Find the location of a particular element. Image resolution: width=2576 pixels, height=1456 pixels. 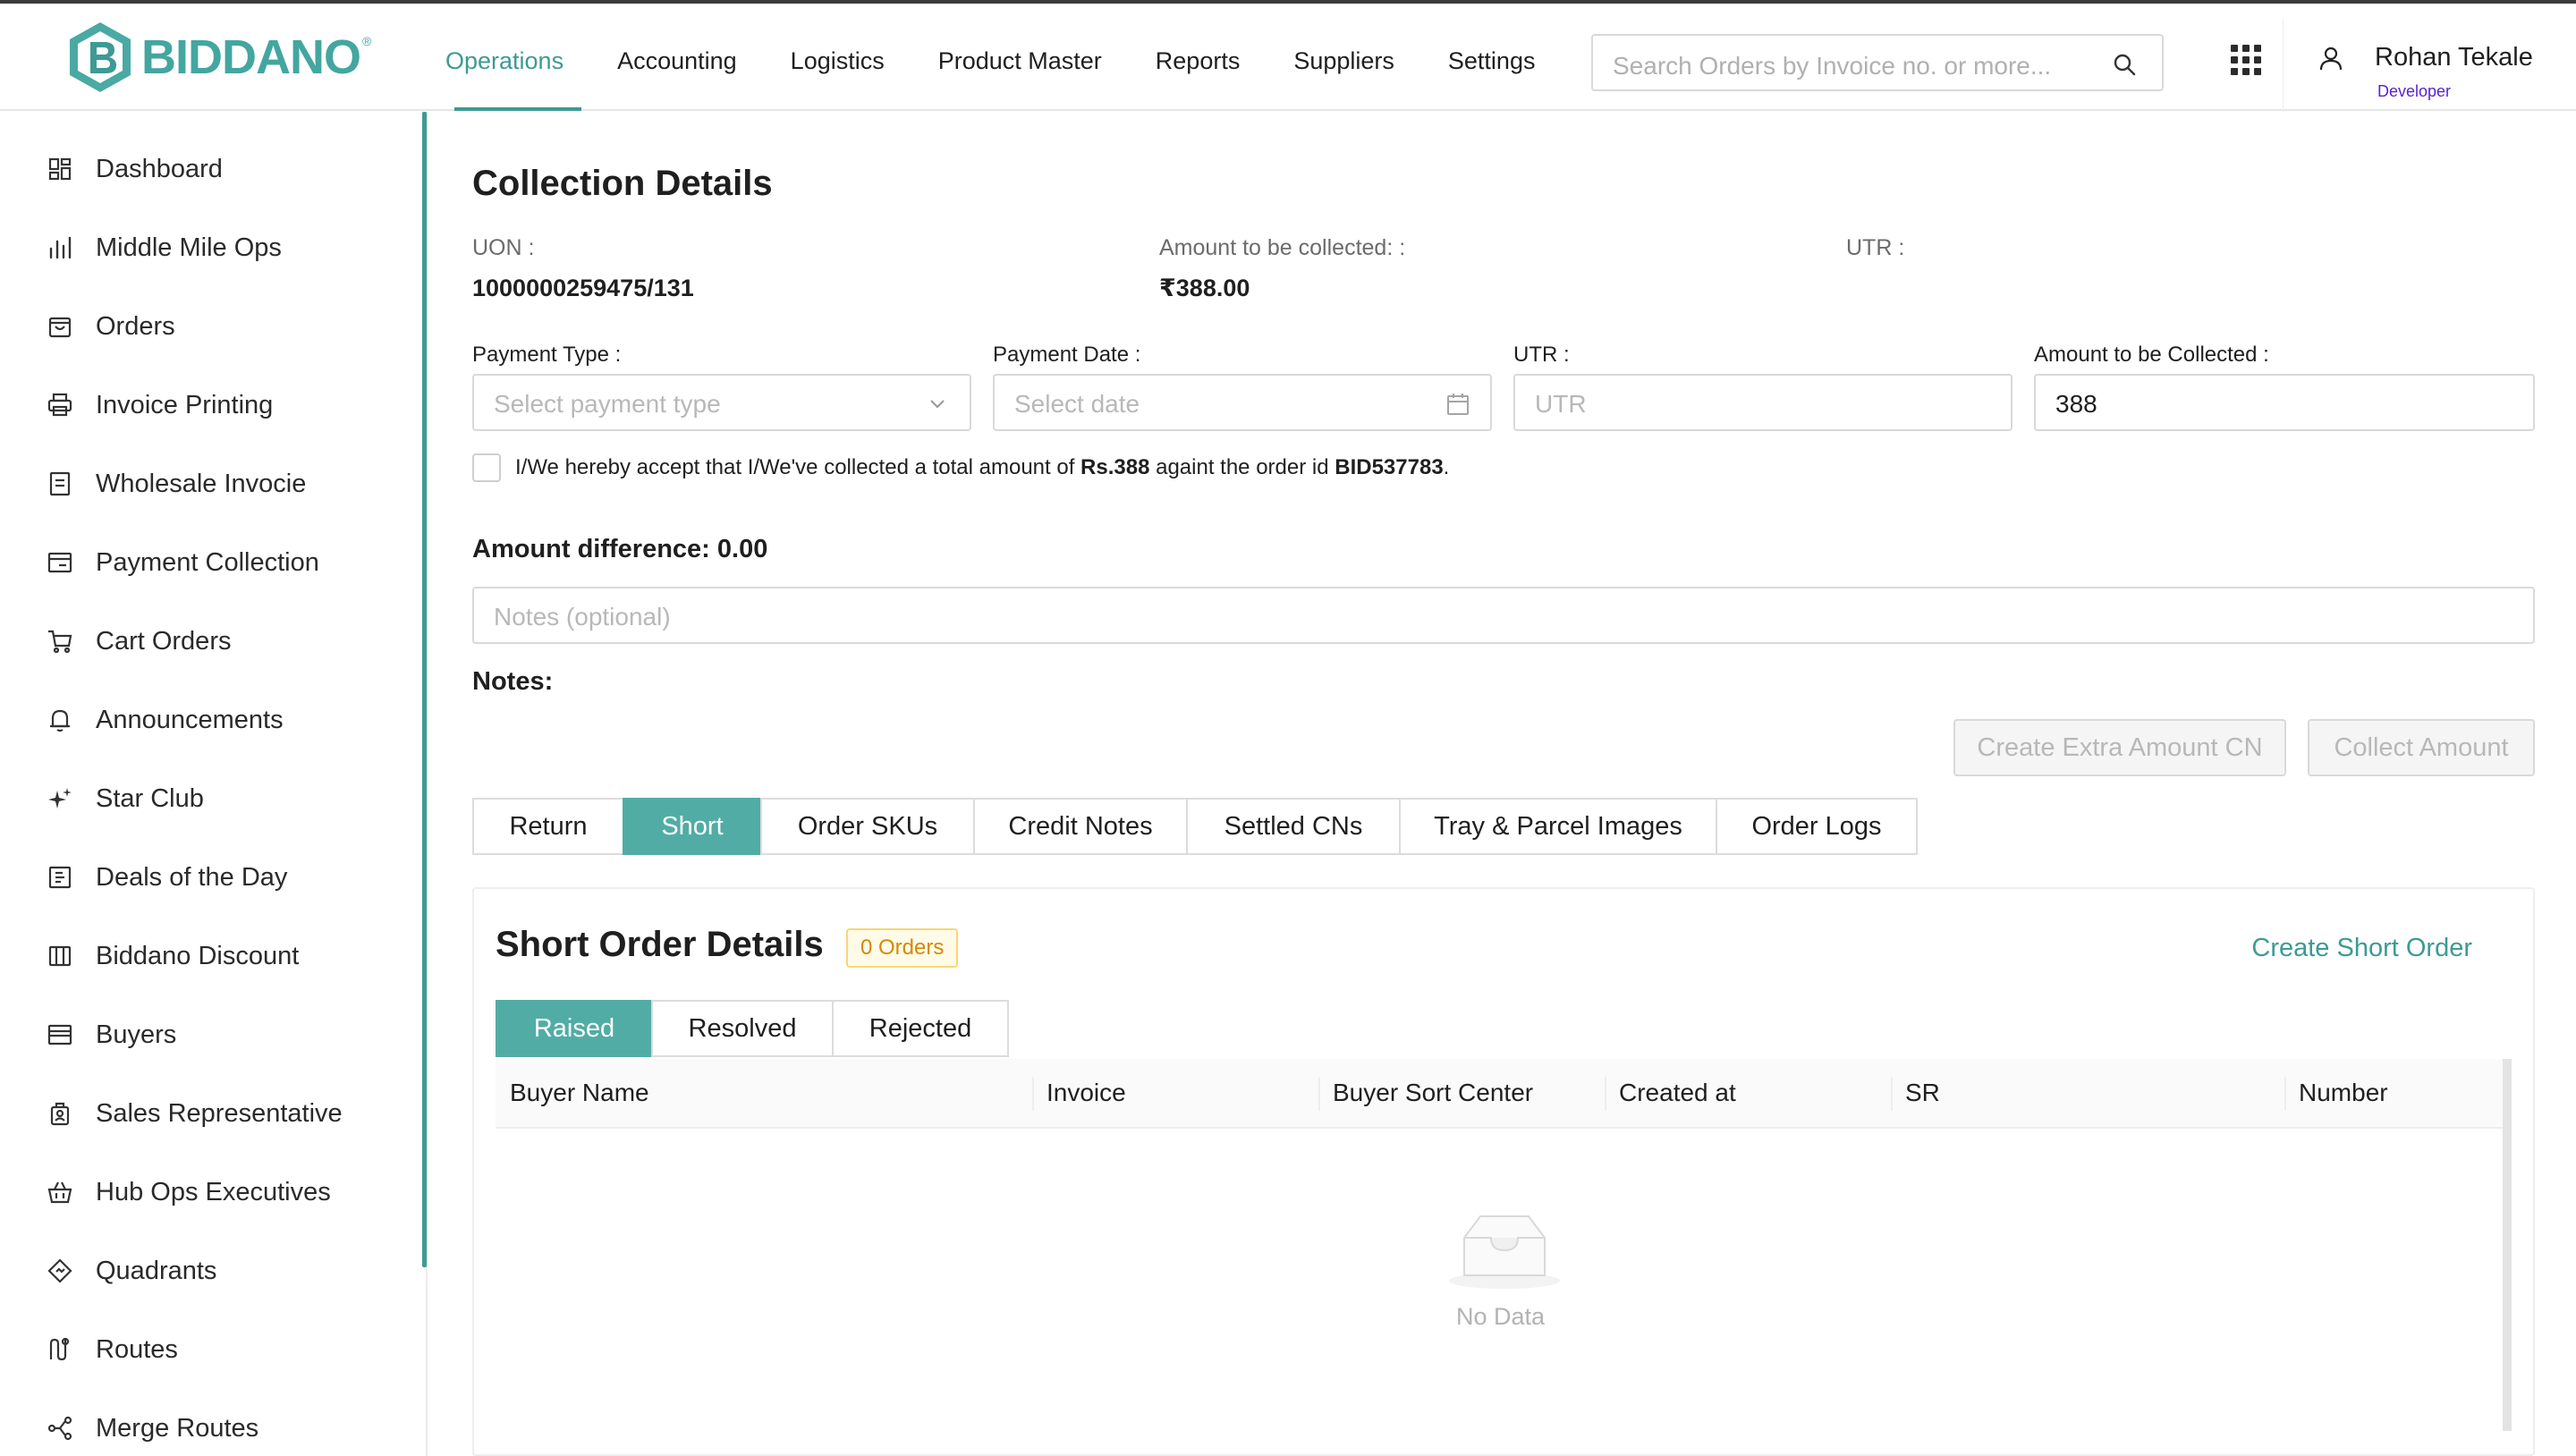

payment-date-picker: Select date is located at coordinates (1242, 402).